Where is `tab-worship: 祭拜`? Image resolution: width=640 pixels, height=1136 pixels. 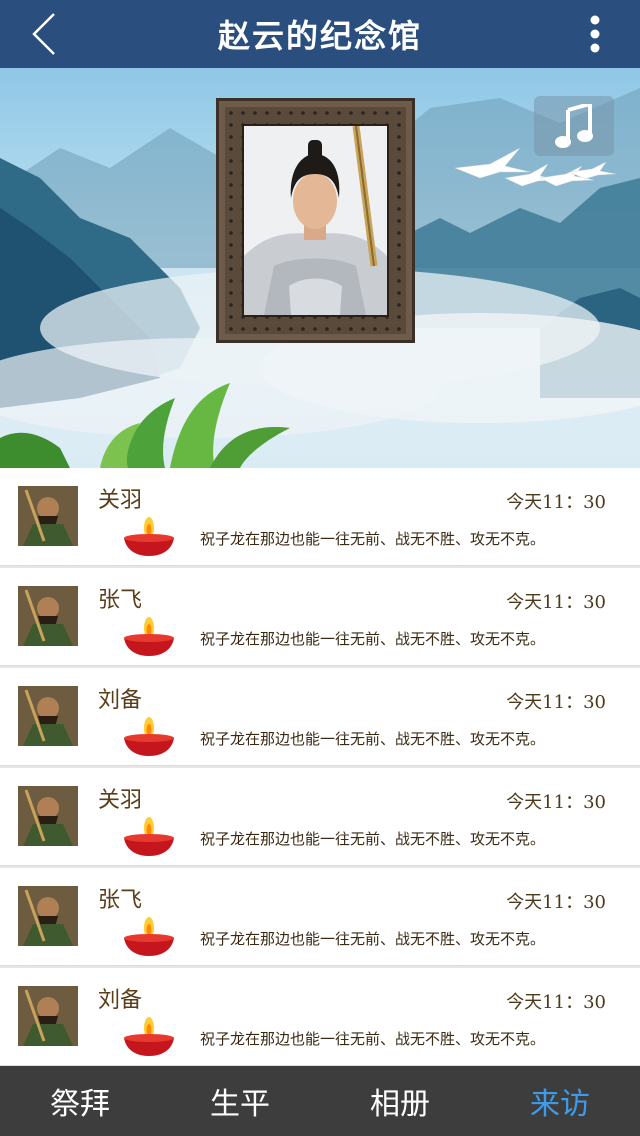
tab-worship: 祭拜 is located at coordinates (80, 1101).